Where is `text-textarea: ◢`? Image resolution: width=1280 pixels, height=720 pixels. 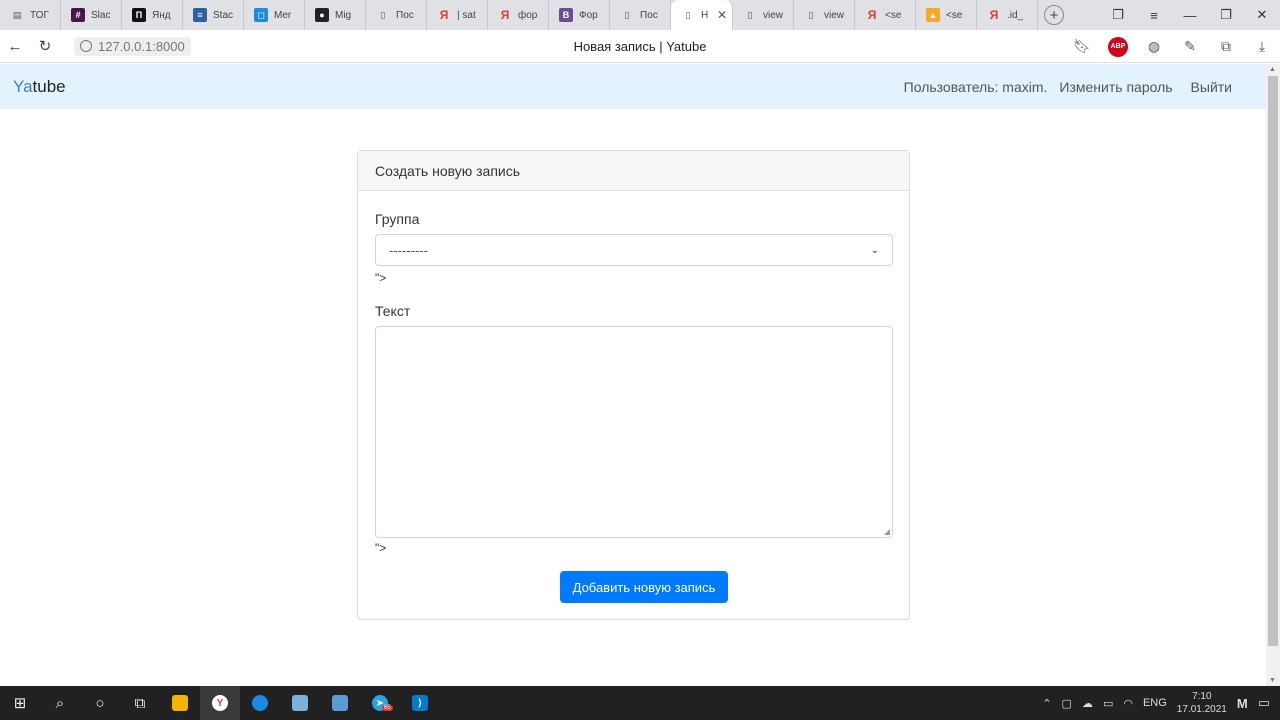
text-textarea: ◢ is located at coordinates (634, 432).